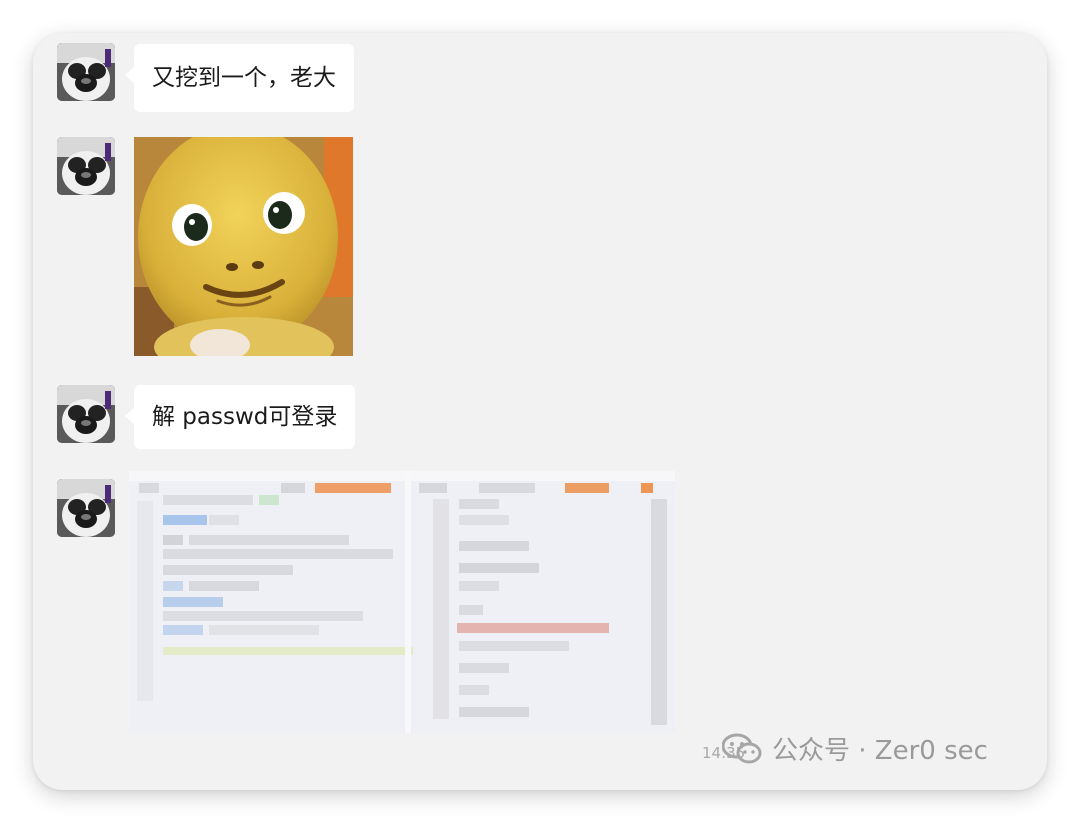 This screenshot has height=823, width=1080. I want to click on yellow-creature-sticker-icon, so click(243, 246).